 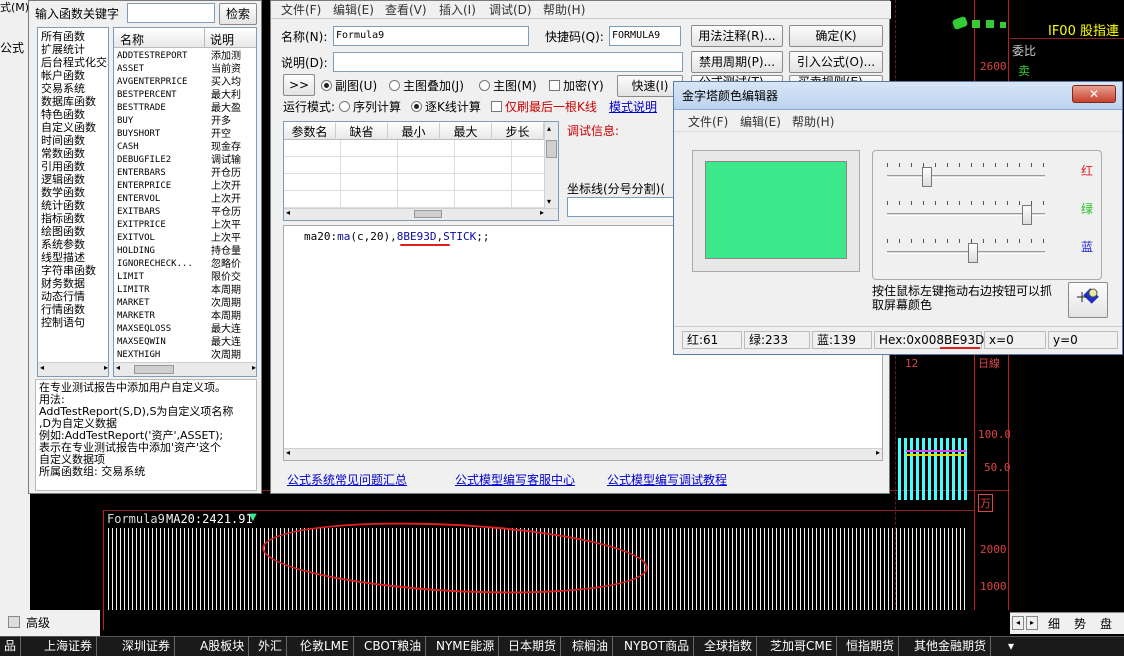 What do you see at coordinates (878, 452) in the screenshot?
I see `code-scroll-right-icon: ▸` at bounding box center [878, 452].